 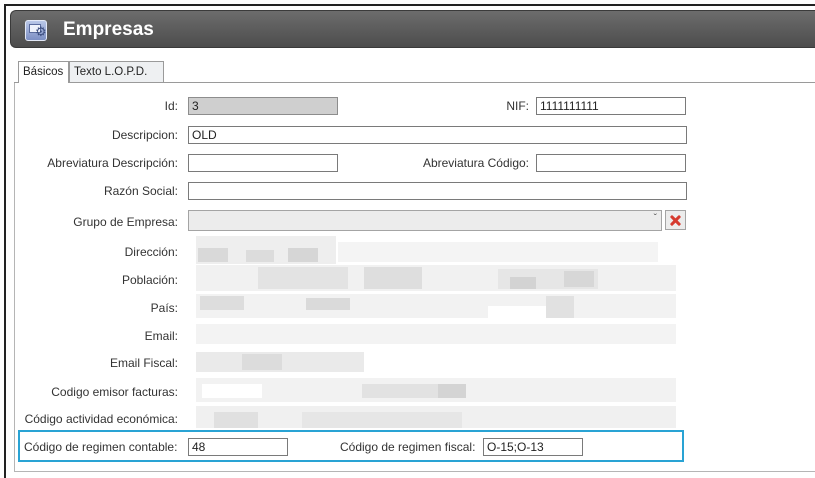 What do you see at coordinates (675, 220) in the screenshot?
I see `clear-grupo-button` at bounding box center [675, 220].